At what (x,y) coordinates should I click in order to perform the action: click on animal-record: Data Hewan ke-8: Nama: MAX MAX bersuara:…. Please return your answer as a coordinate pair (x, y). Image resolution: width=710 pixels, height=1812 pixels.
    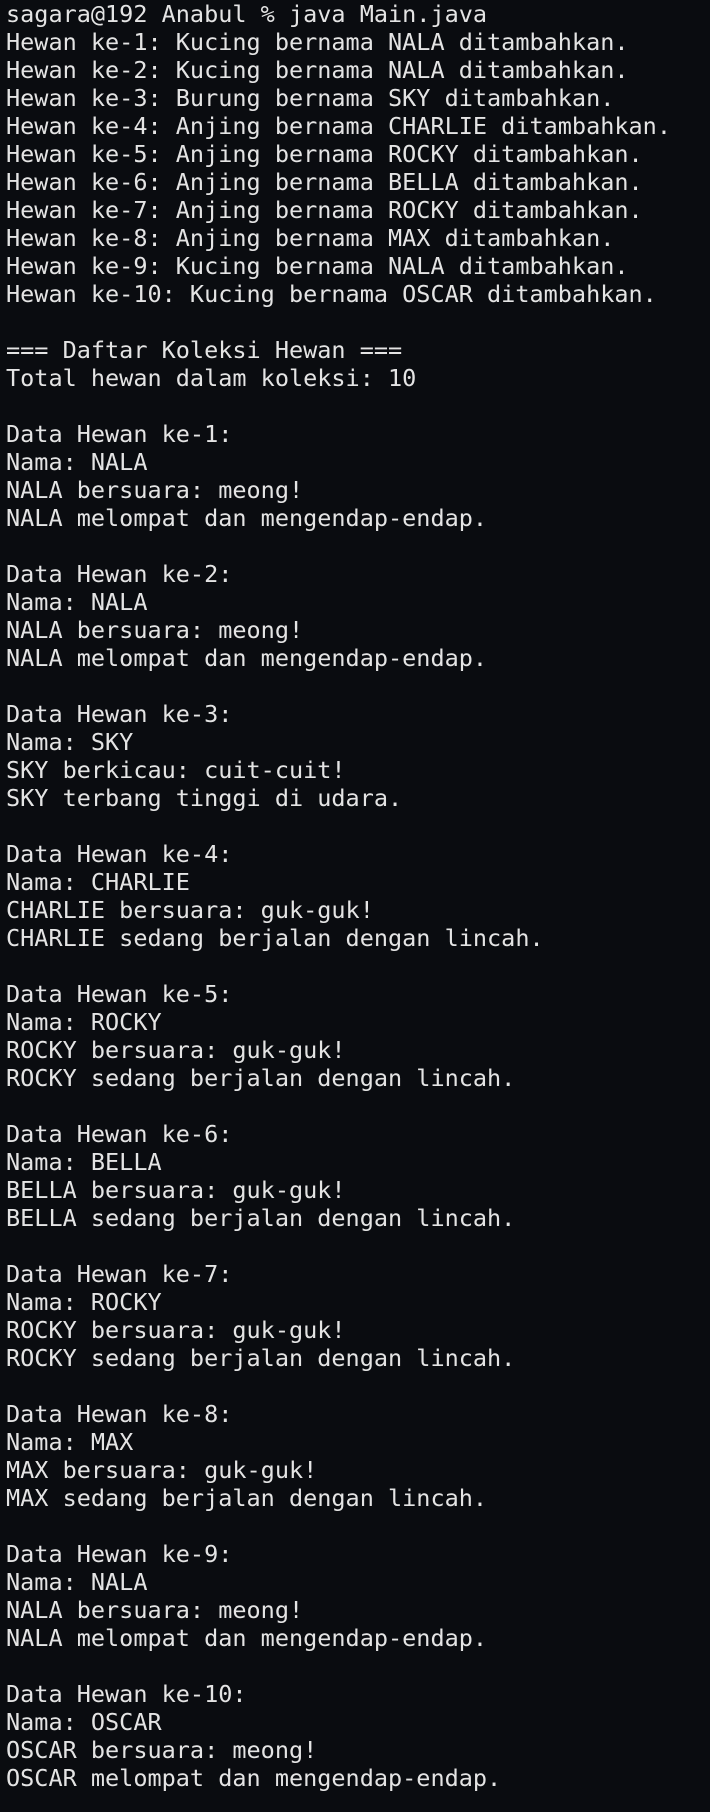
    Looking at the image, I should click on (358, 1456).